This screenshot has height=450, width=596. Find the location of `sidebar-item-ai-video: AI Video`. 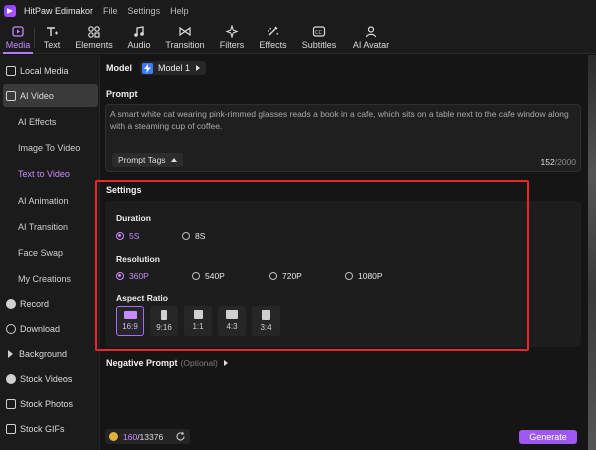

sidebar-item-ai-video: AI Video is located at coordinates (50, 95).